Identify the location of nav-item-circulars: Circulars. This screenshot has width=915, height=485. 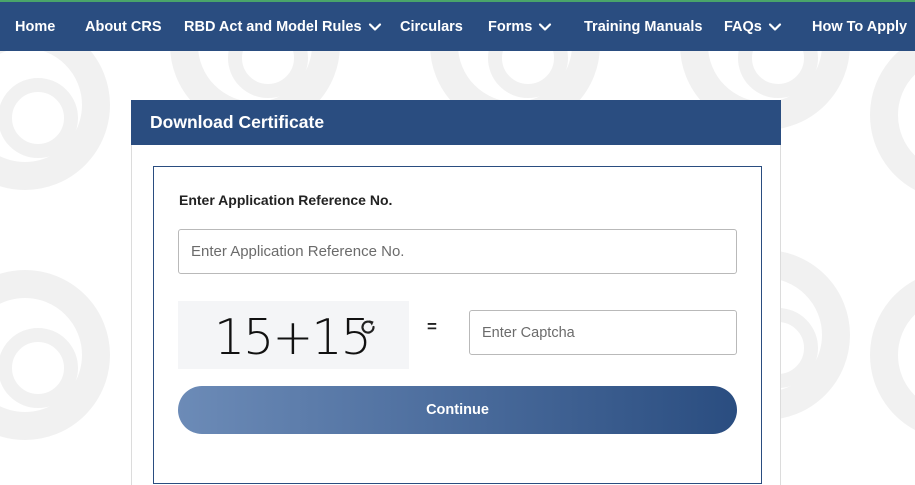
(431, 26).